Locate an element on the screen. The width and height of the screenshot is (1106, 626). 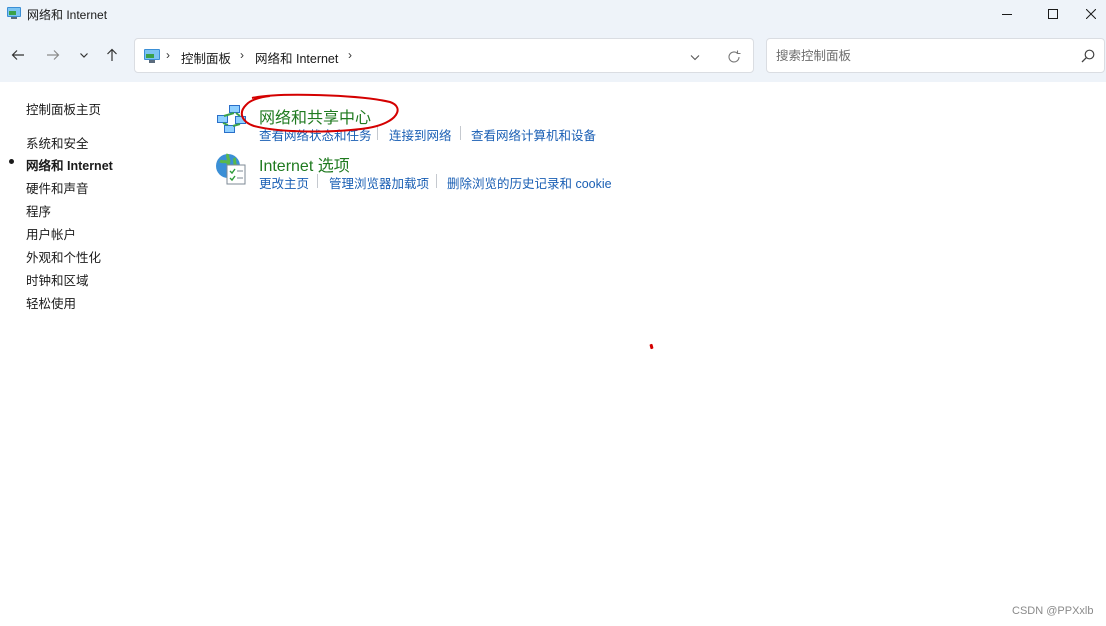
watermark: CSDN @PPXxlb is located at coordinates (1053, 611).